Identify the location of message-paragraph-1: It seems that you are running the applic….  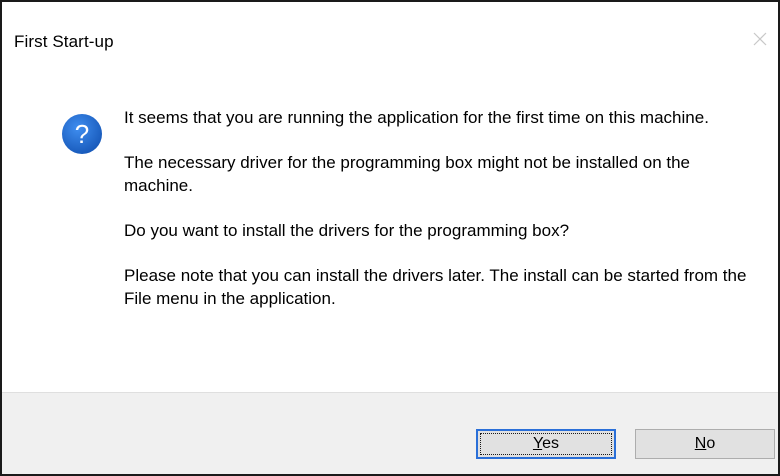
(416, 117).